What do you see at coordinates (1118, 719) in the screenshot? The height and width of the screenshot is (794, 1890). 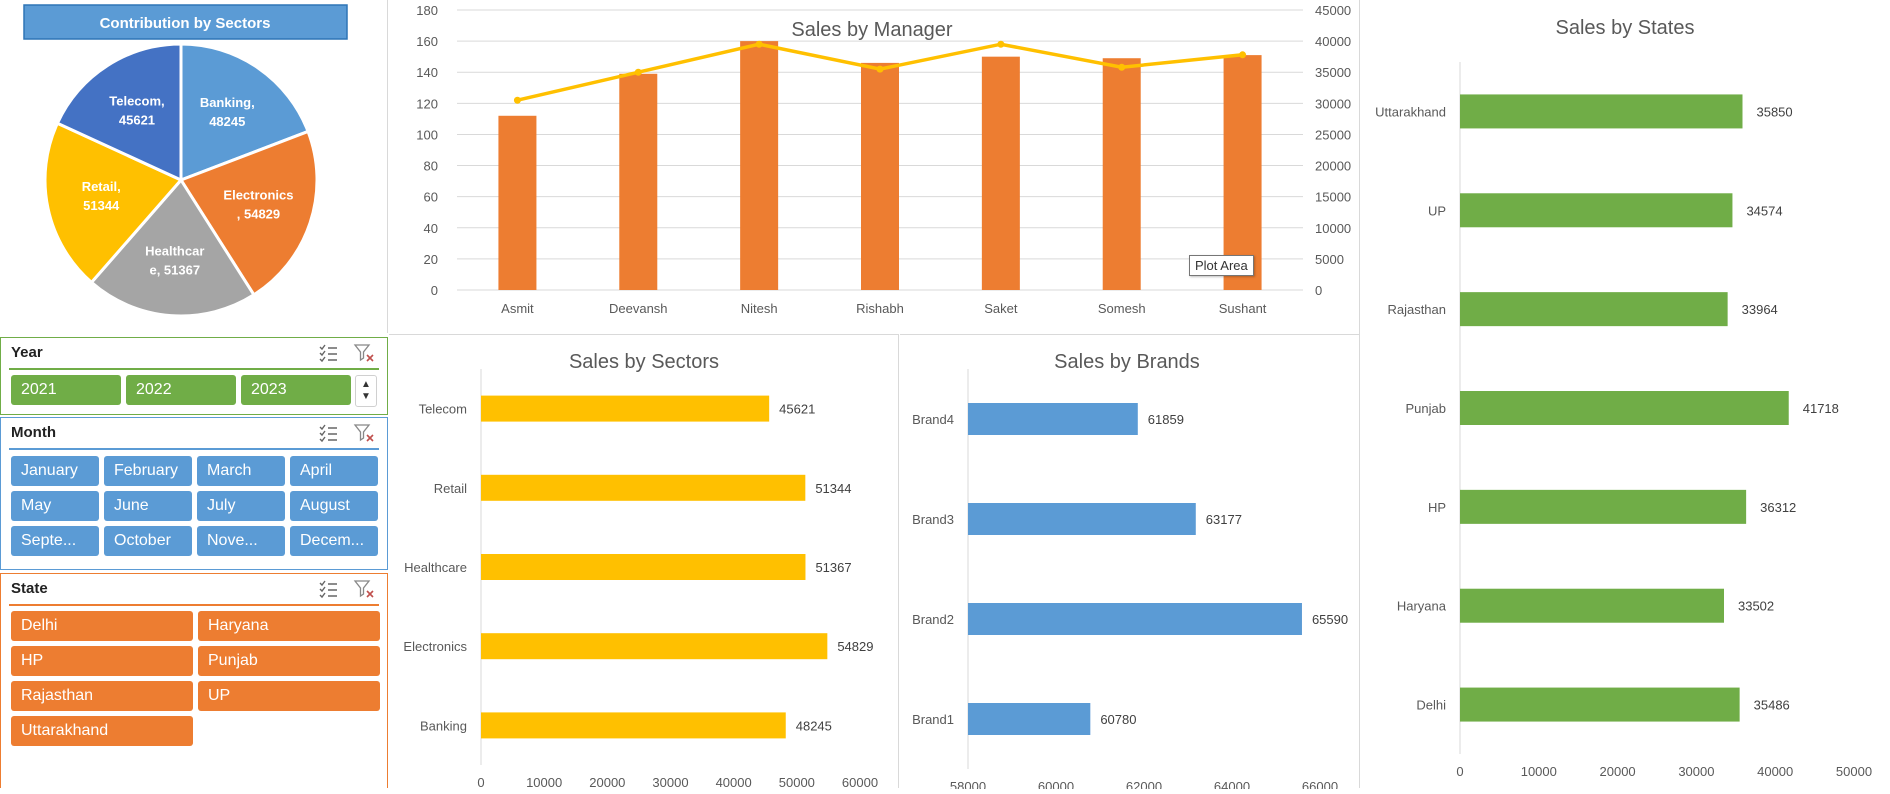 I see `data-label: 60780` at bounding box center [1118, 719].